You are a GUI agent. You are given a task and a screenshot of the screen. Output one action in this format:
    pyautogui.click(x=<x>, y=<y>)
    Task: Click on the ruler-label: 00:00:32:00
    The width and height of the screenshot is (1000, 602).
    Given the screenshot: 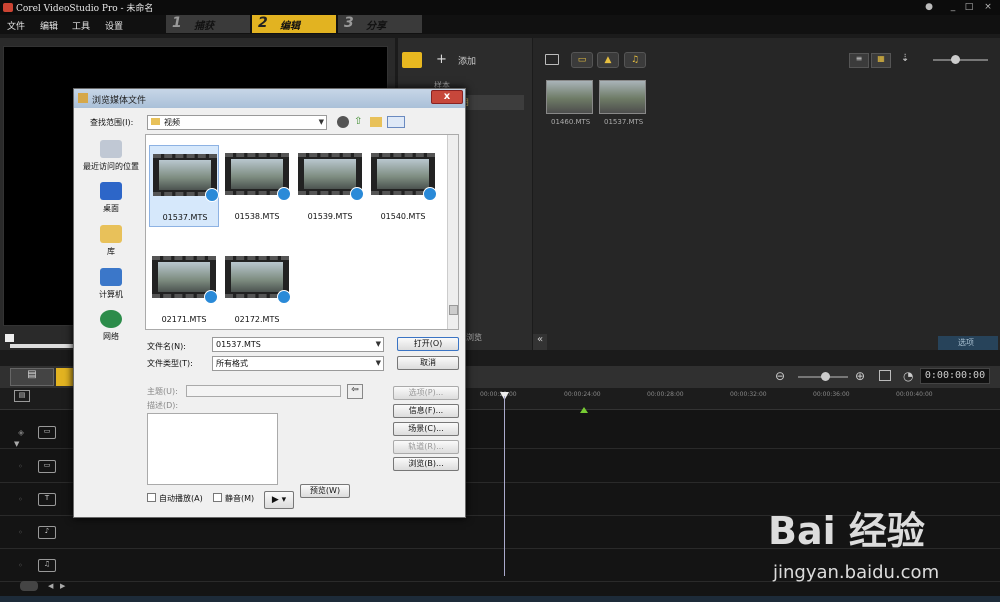 What is the action you would take?
    pyautogui.click(x=748, y=394)
    